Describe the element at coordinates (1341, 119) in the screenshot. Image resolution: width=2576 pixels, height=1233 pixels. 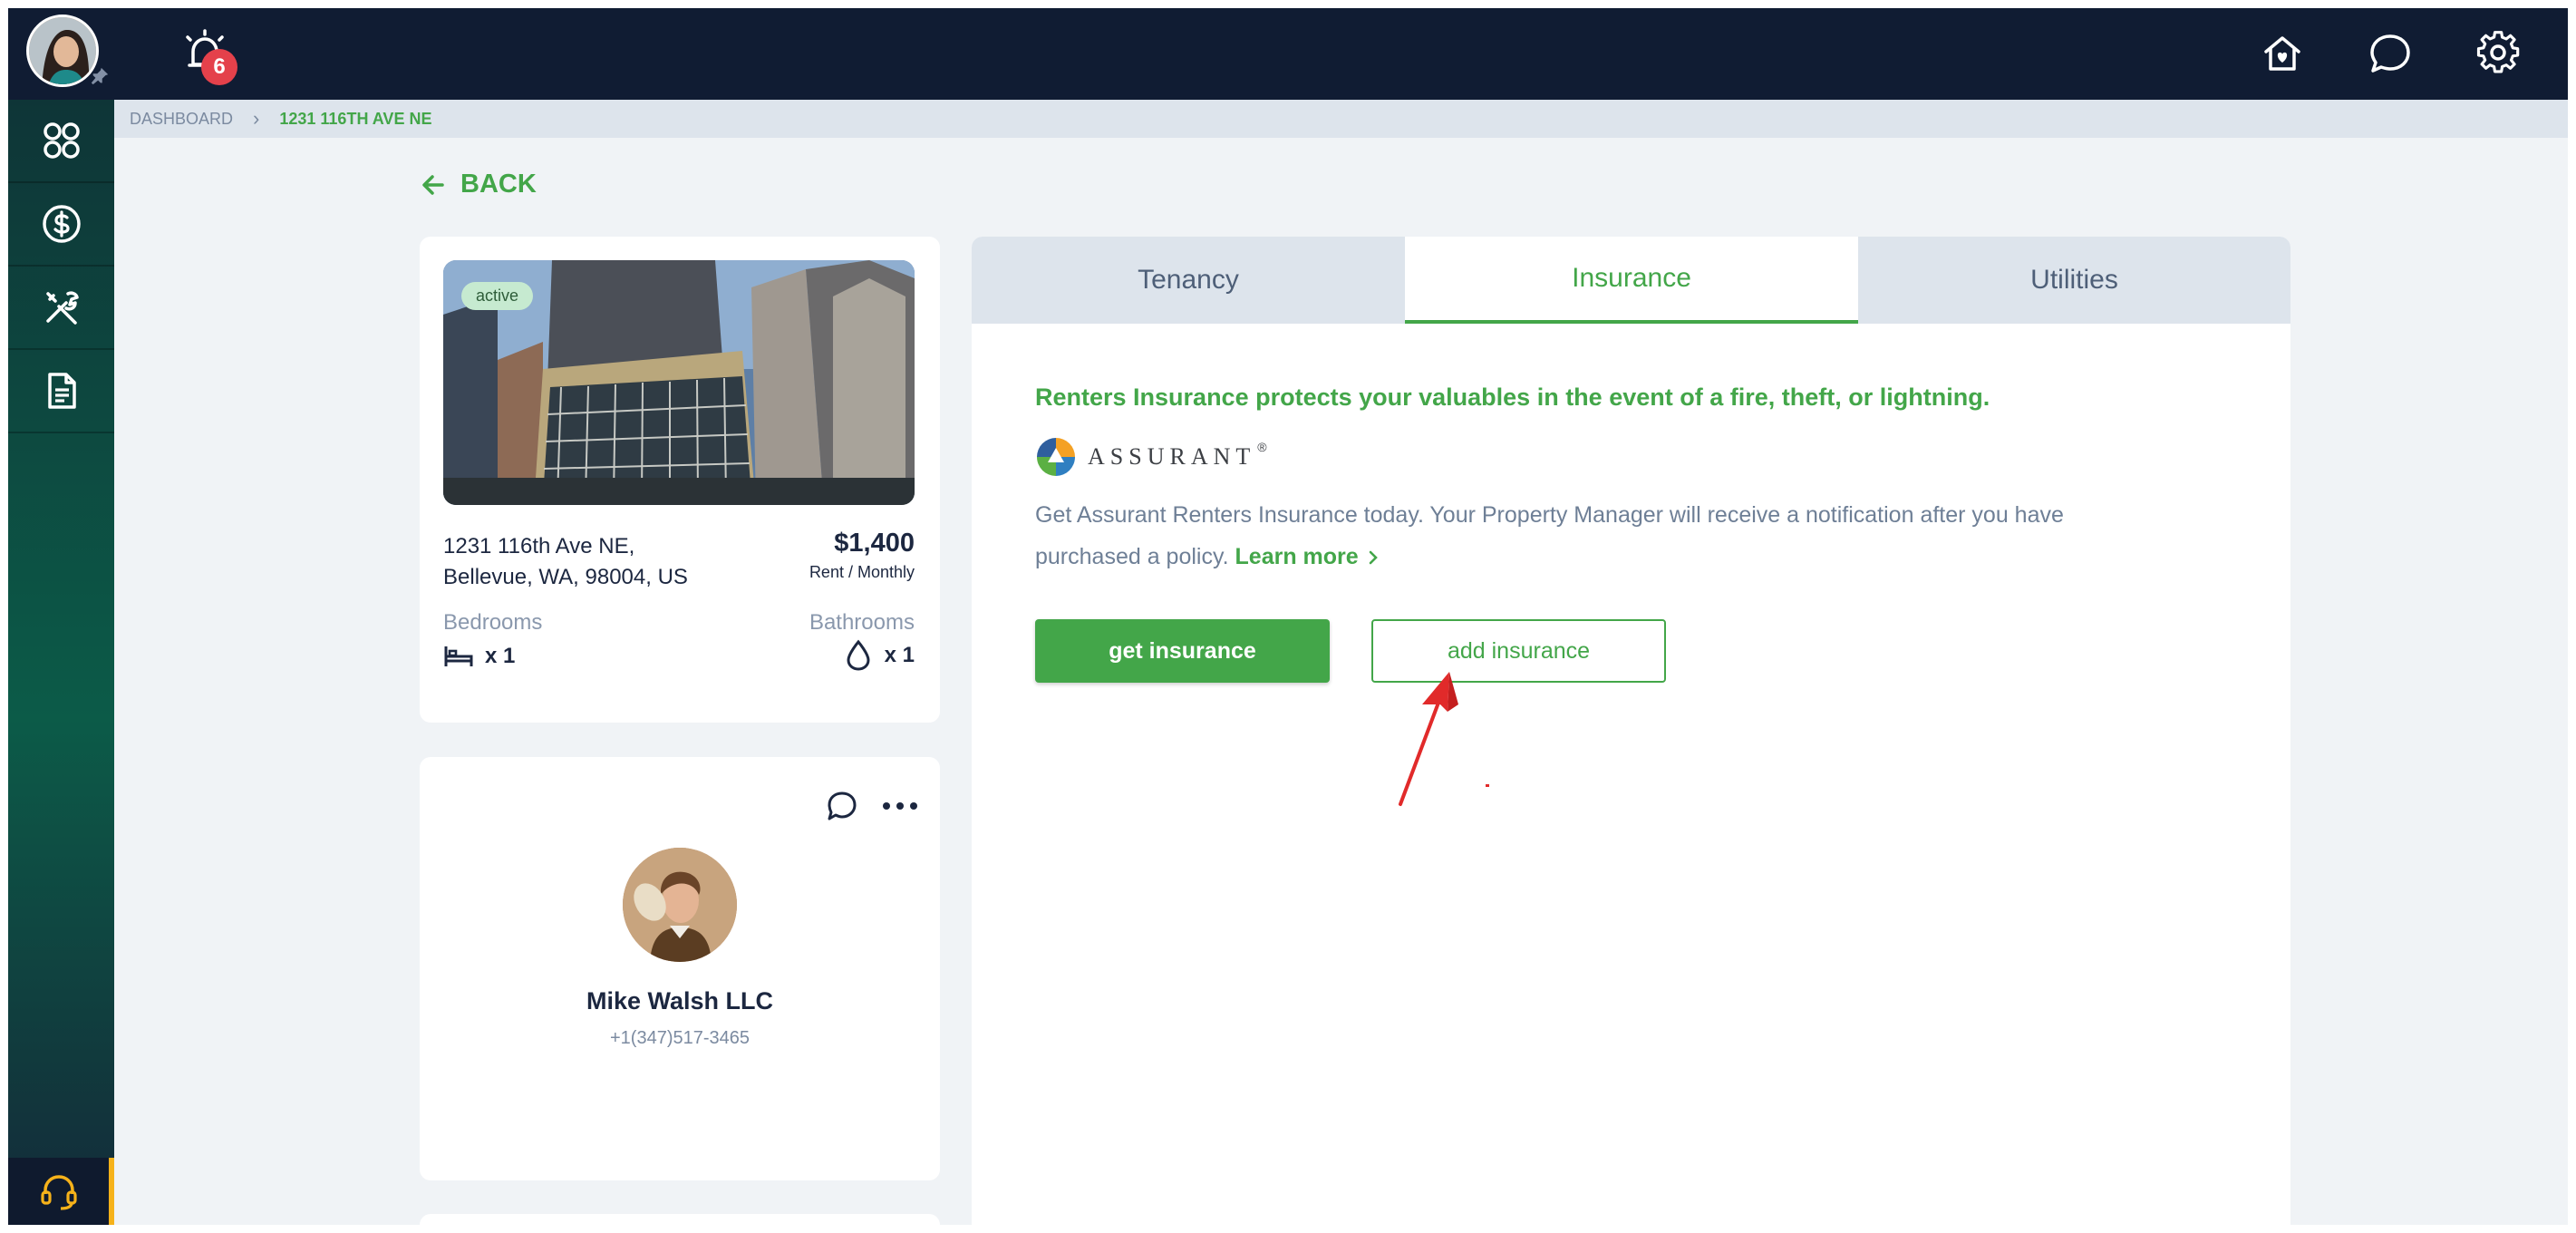
I see `breadcrumb: DASHBOARD › 1231 116TH AVE NE` at that location.